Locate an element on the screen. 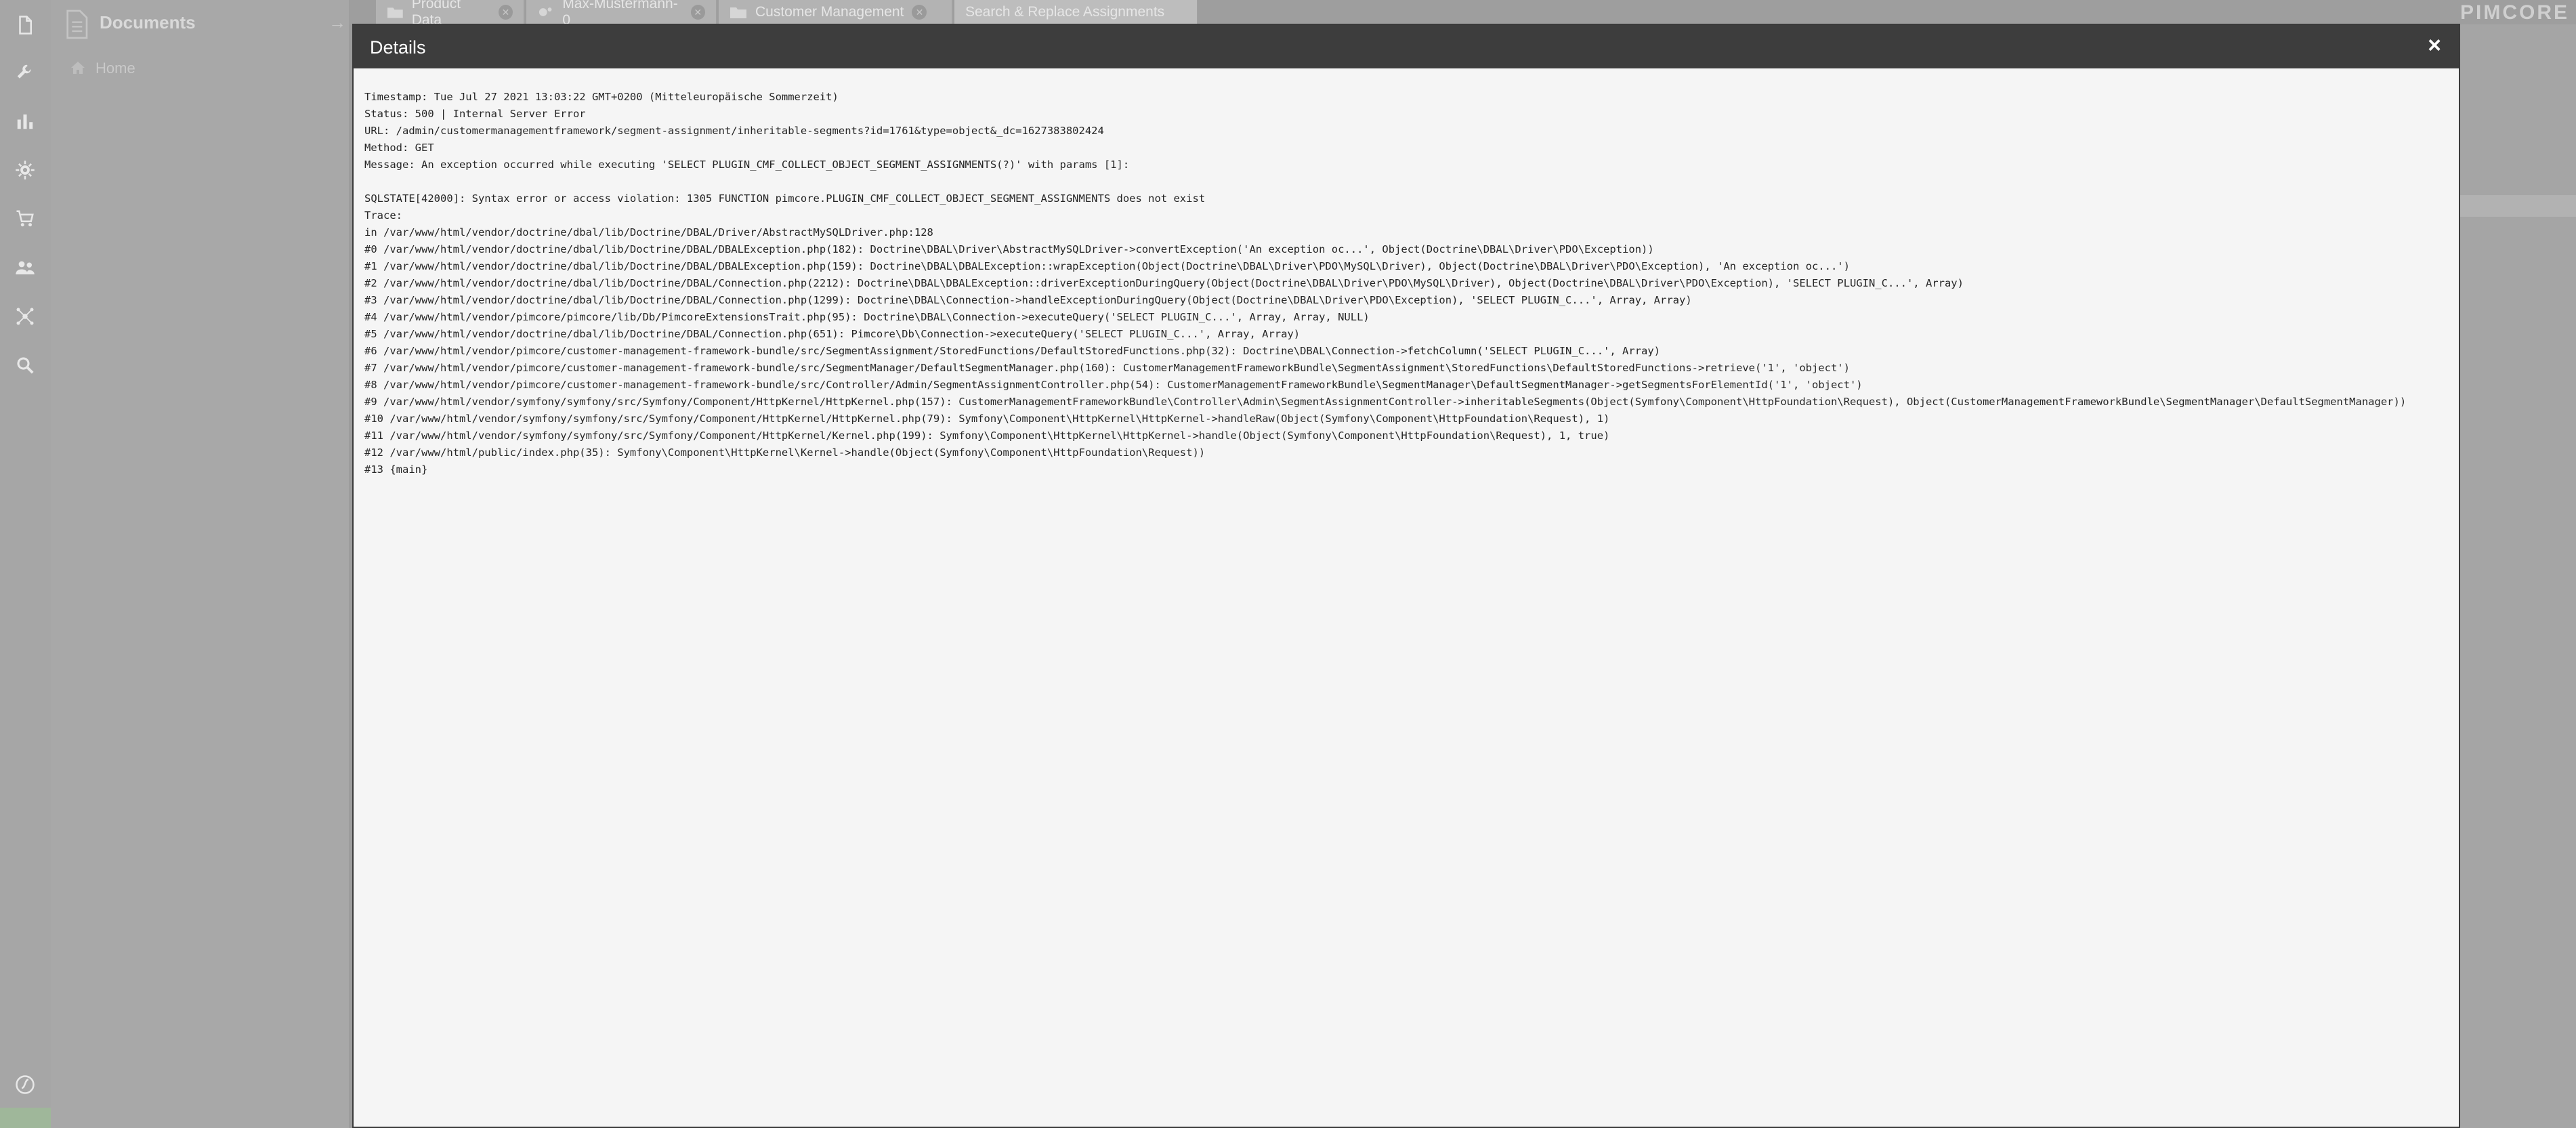 The width and height of the screenshot is (2576, 1128). chart-icon is located at coordinates (25, 121).